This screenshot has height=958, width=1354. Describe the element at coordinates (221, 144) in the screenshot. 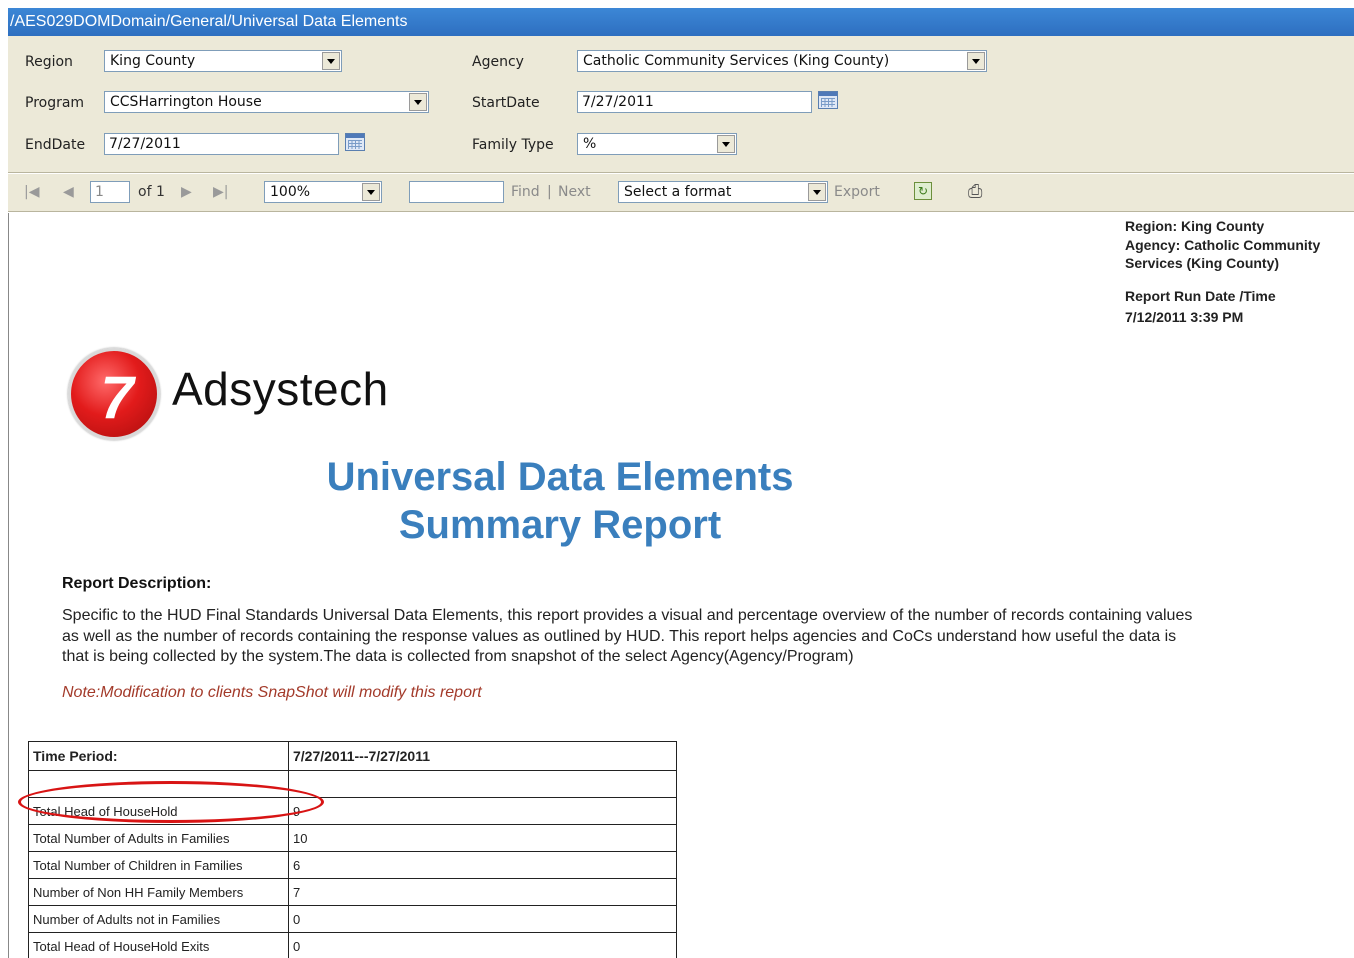

I see `enddate-input: 7/27/2011` at that location.